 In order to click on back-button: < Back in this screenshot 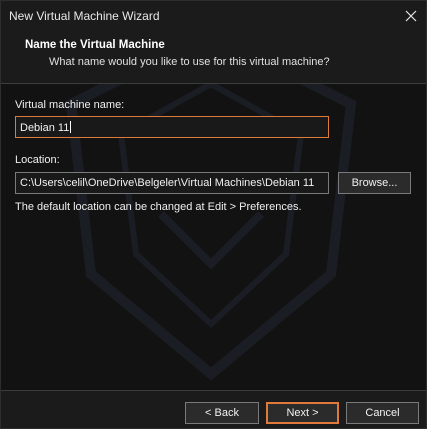, I will do `click(222, 413)`.